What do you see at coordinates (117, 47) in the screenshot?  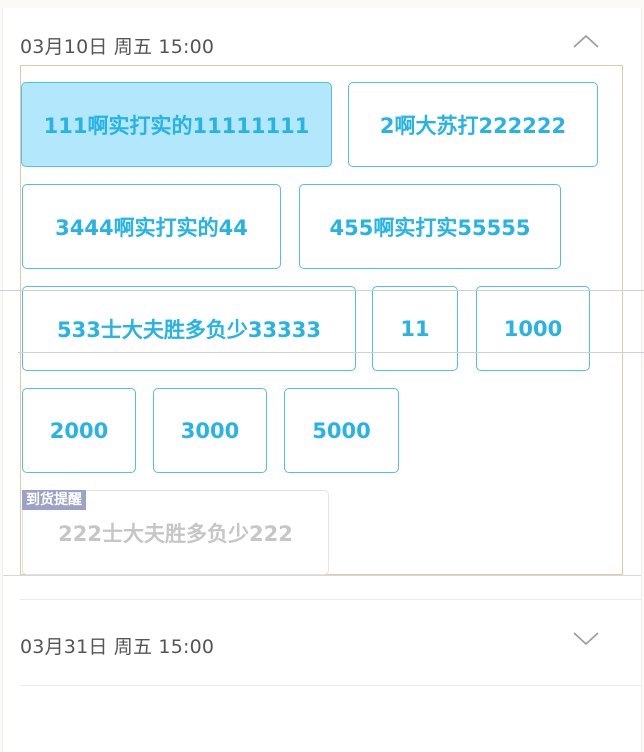 I see `session-date-1: 03月10日 周五 15:00` at bounding box center [117, 47].